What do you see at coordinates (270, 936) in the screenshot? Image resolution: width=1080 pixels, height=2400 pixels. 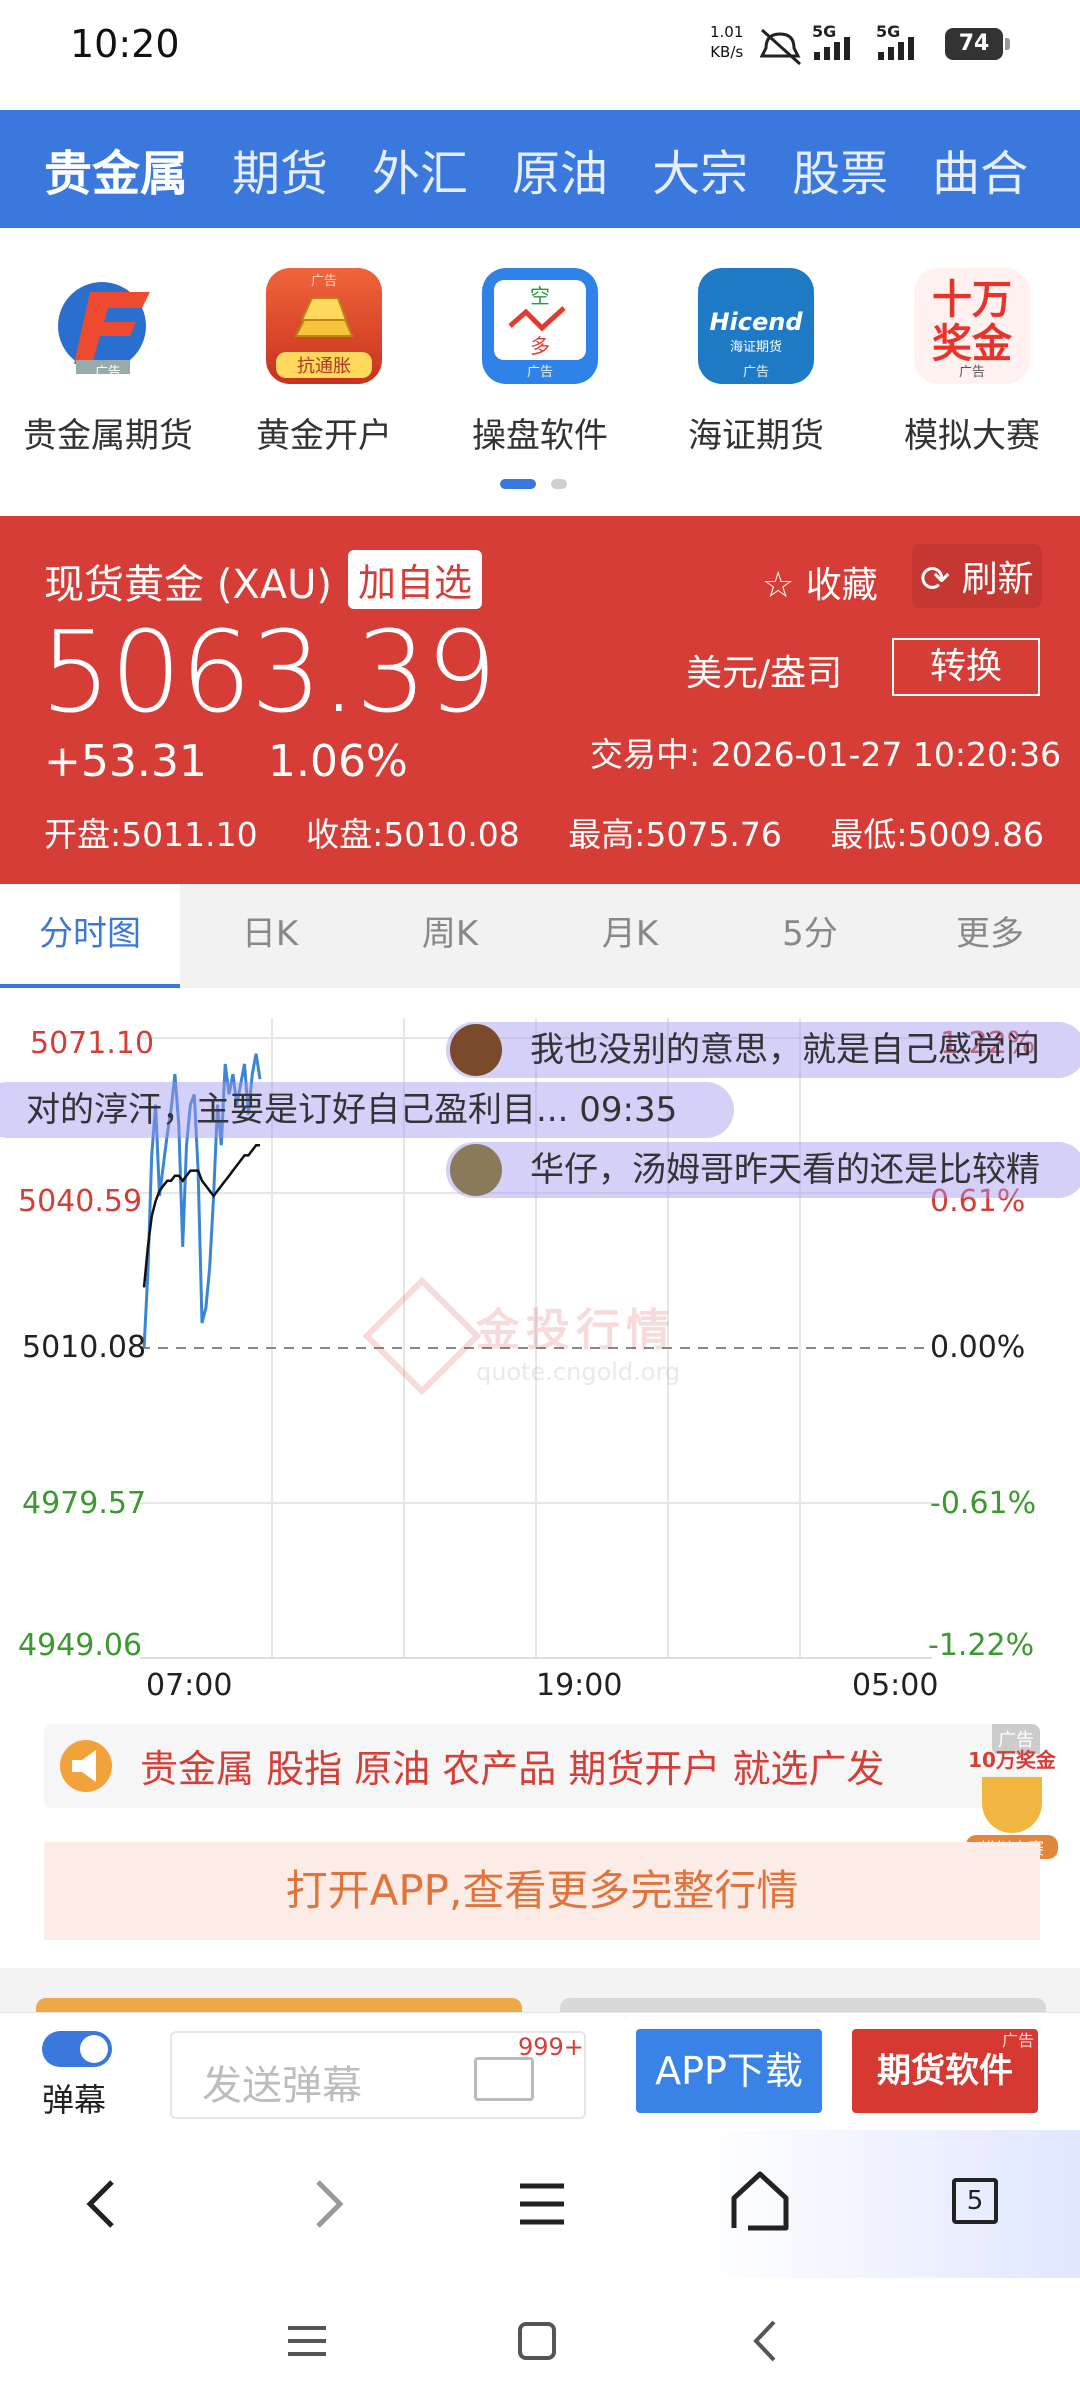 I see `tab-daily-k: 日K` at bounding box center [270, 936].